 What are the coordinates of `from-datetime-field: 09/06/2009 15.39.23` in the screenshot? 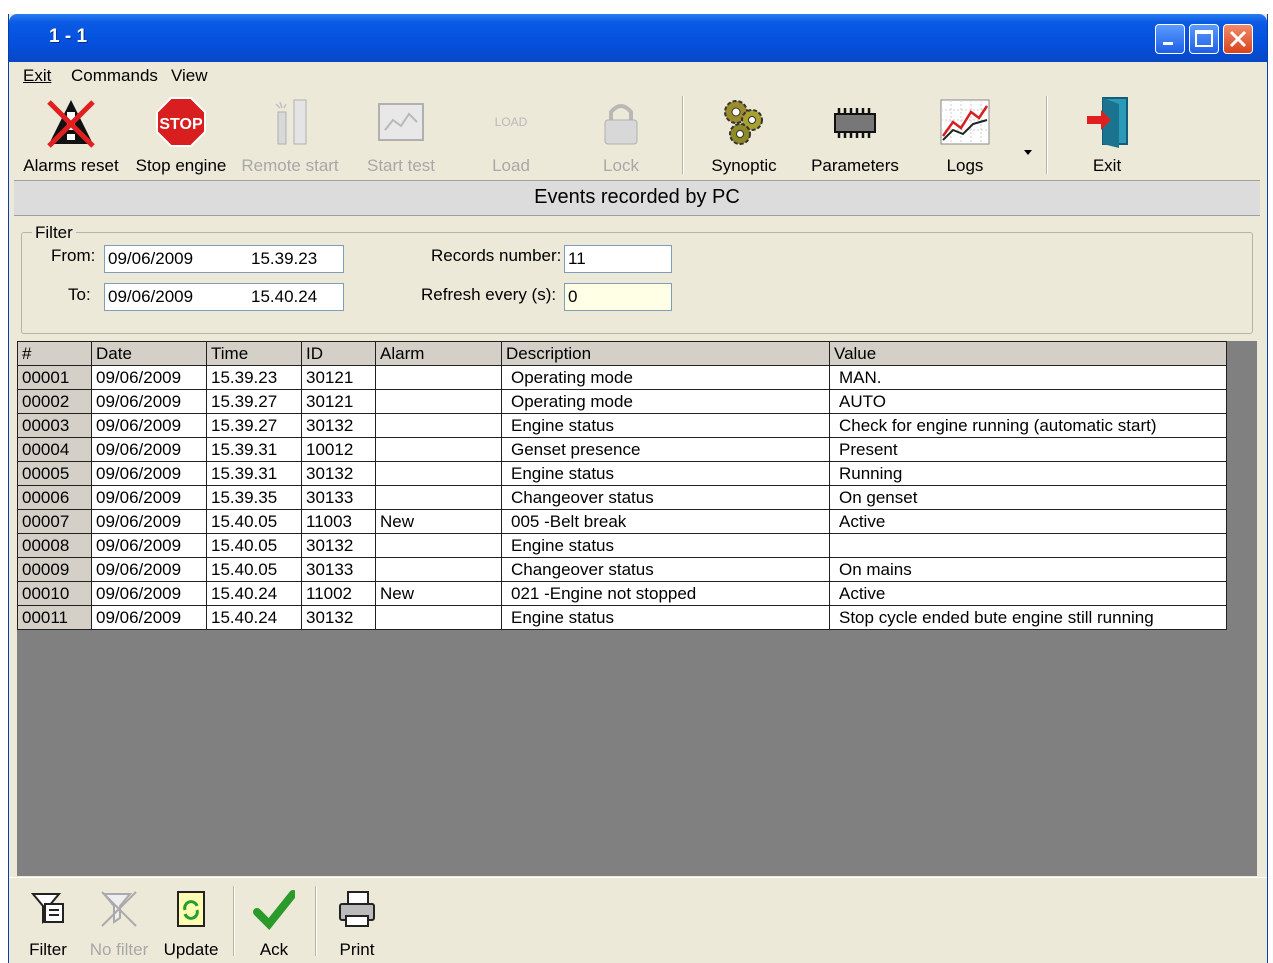 It's located at (224, 259).